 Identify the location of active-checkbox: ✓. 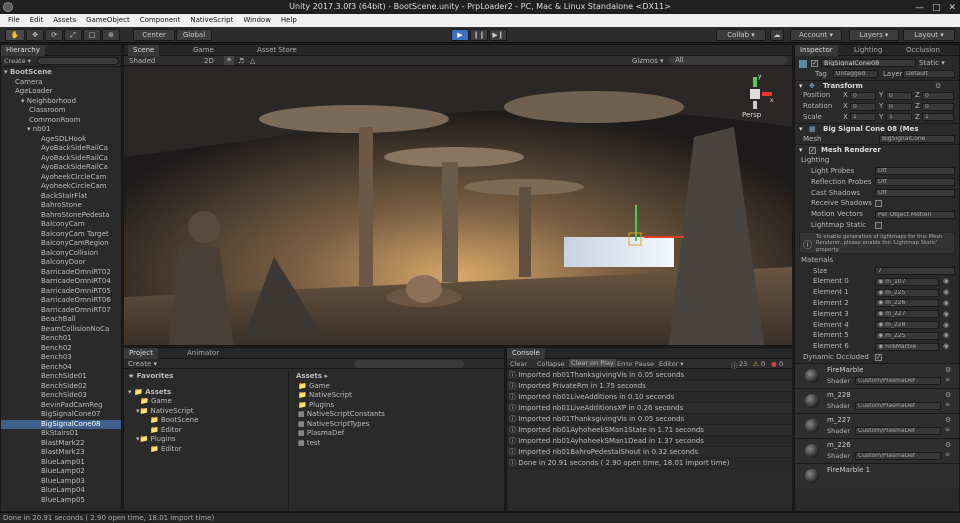
(814, 63).